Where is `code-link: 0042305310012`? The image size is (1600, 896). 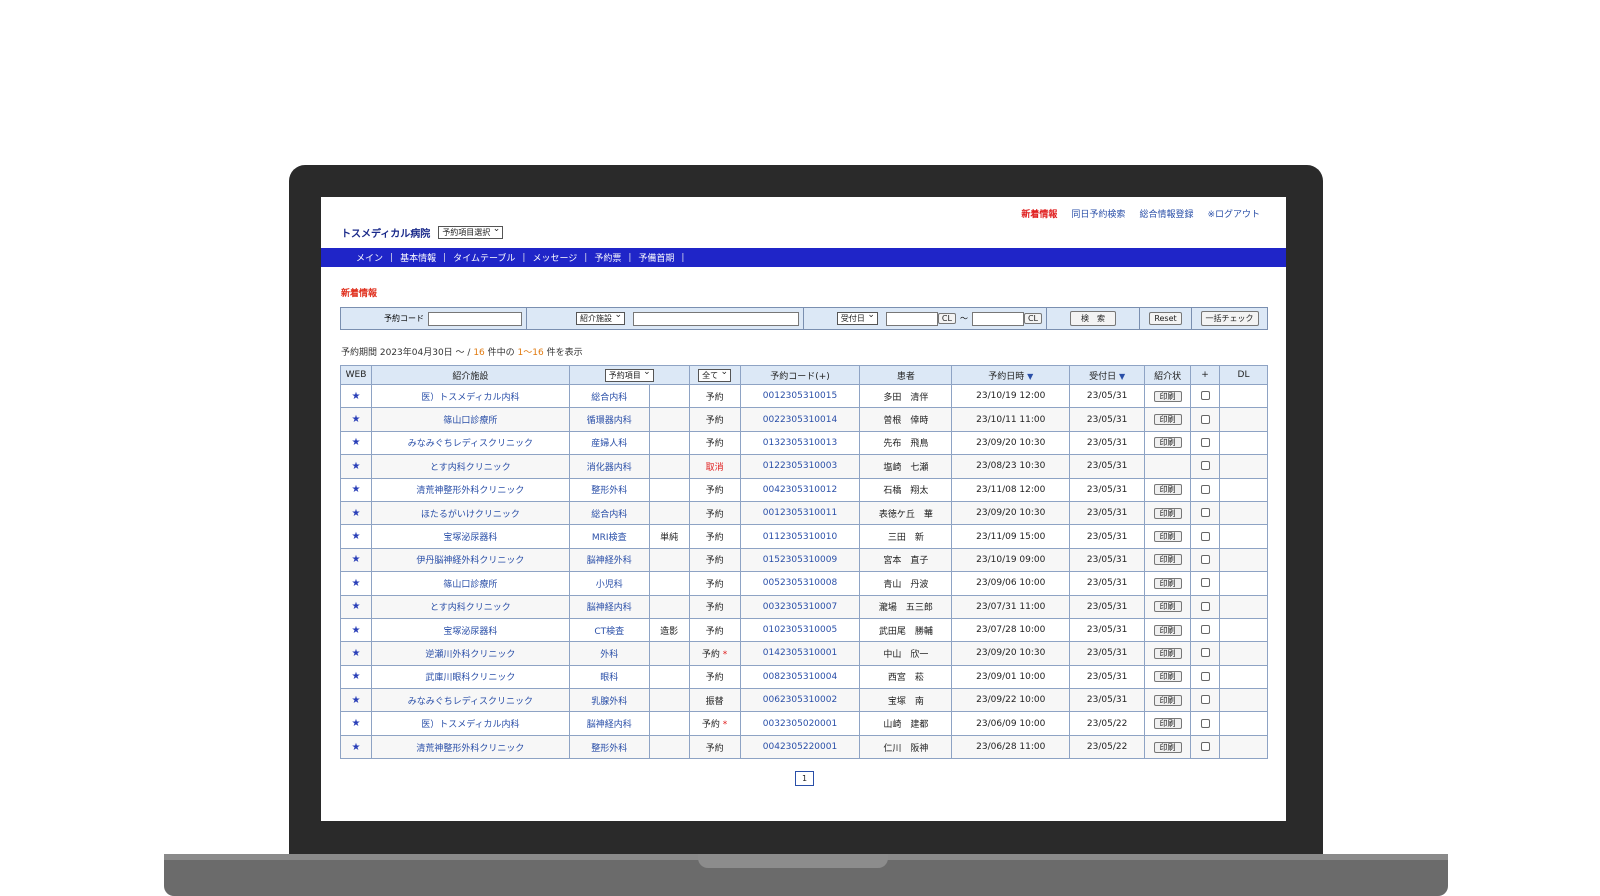 code-link: 0042305310012 is located at coordinates (800, 490).